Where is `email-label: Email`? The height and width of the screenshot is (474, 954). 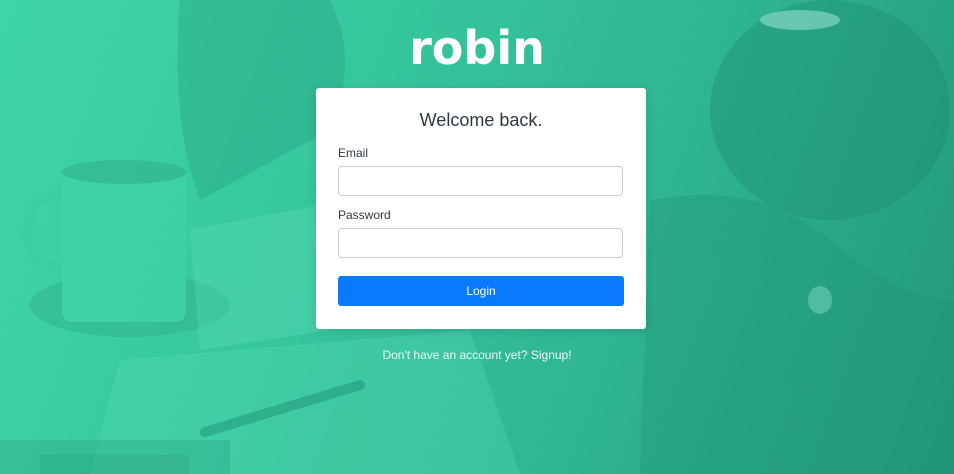
email-label: Email is located at coordinates (353, 153).